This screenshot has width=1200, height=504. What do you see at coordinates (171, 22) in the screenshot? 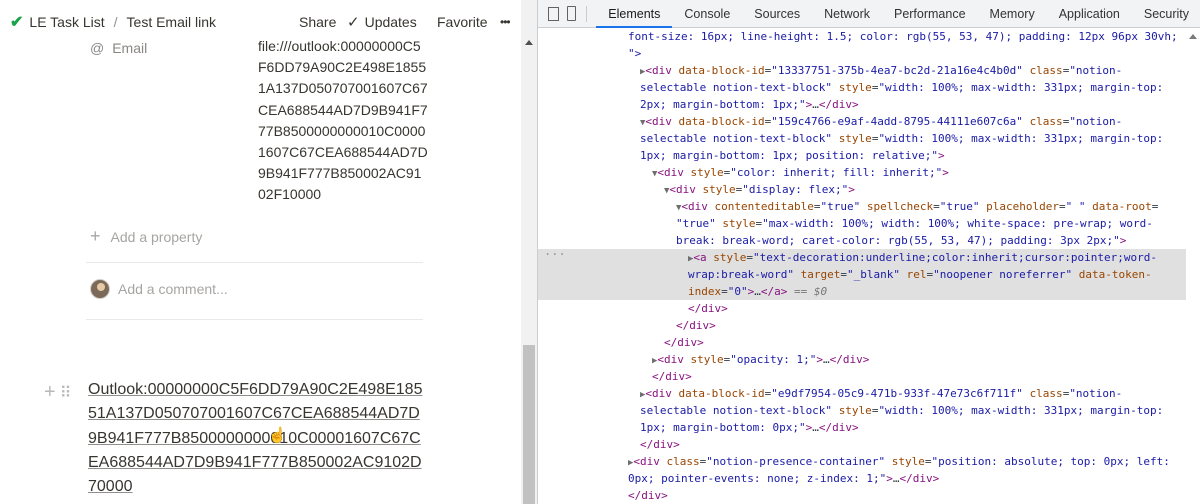
I see `breadcrumb-page: Test Email link` at bounding box center [171, 22].